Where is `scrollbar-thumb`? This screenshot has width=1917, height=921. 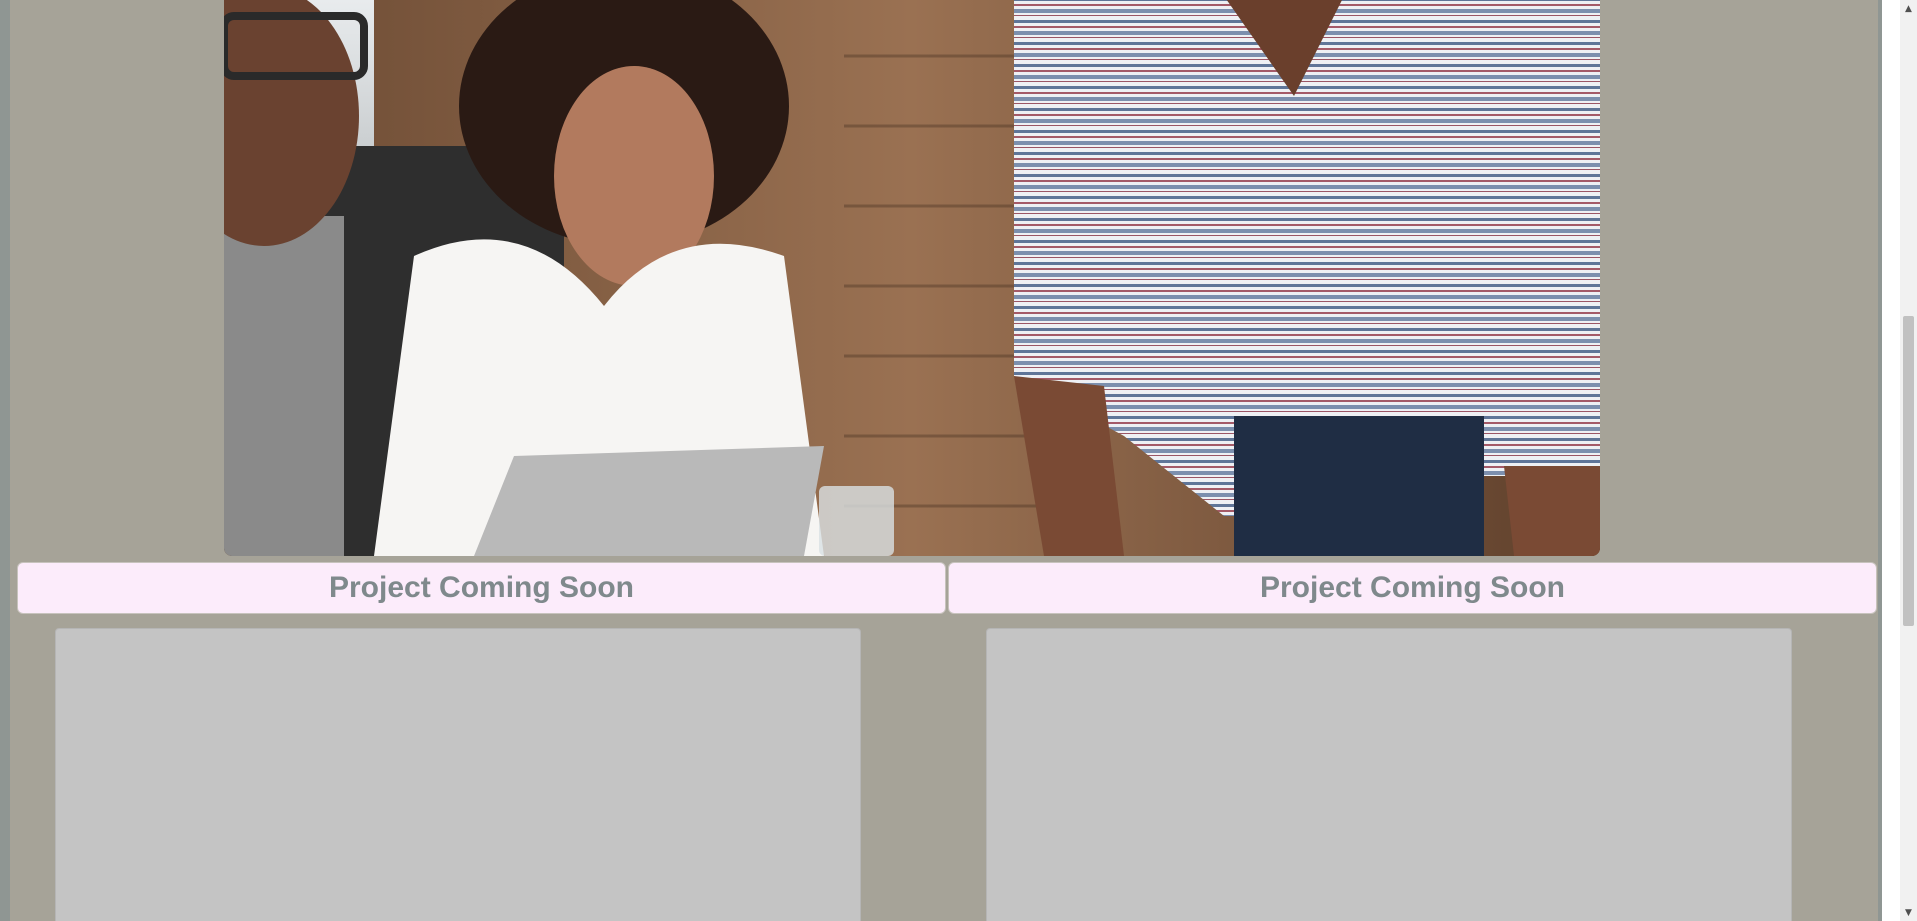 scrollbar-thumb is located at coordinates (1908, 471).